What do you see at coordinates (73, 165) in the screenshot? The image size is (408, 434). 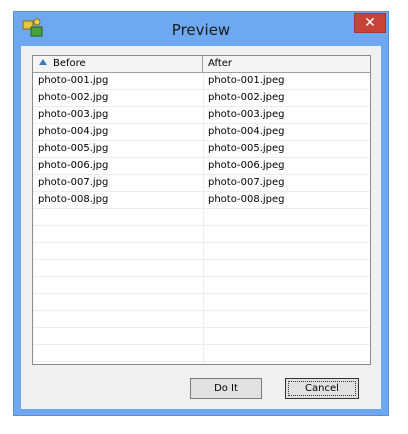 I see `before-filename: photo-006.jpg` at bounding box center [73, 165].